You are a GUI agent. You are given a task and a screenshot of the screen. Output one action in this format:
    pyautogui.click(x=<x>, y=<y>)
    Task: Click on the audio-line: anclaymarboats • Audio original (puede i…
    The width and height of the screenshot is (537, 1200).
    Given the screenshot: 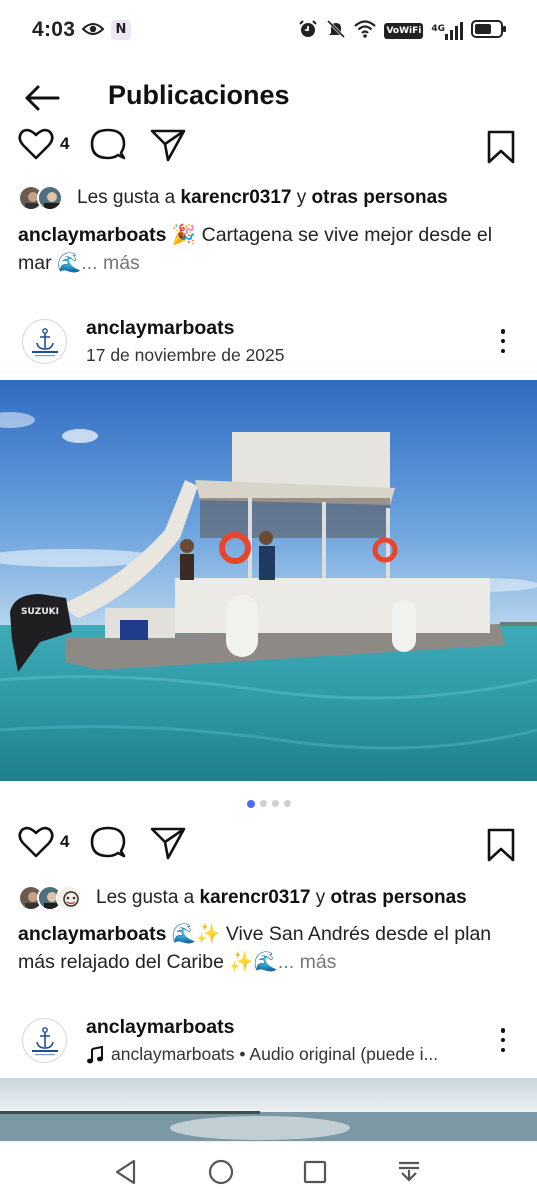 What is the action you would take?
    pyautogui.click(x=262, y=1054)
    